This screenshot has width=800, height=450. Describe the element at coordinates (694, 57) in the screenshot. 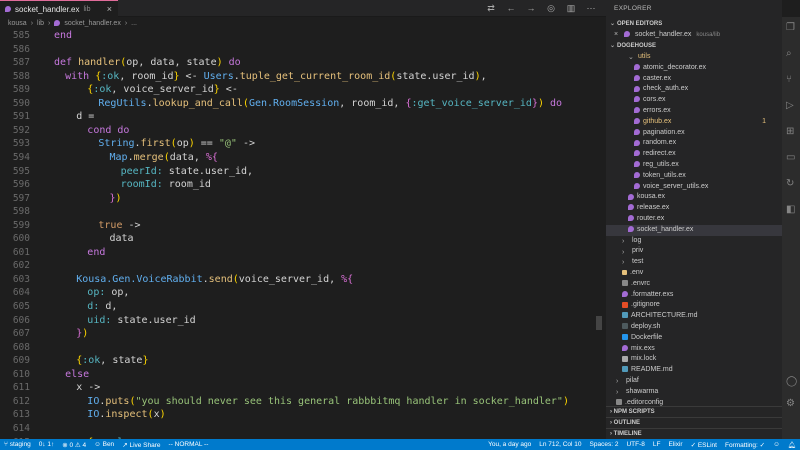

I see `tree-folder: ⌄ utils` at that location.